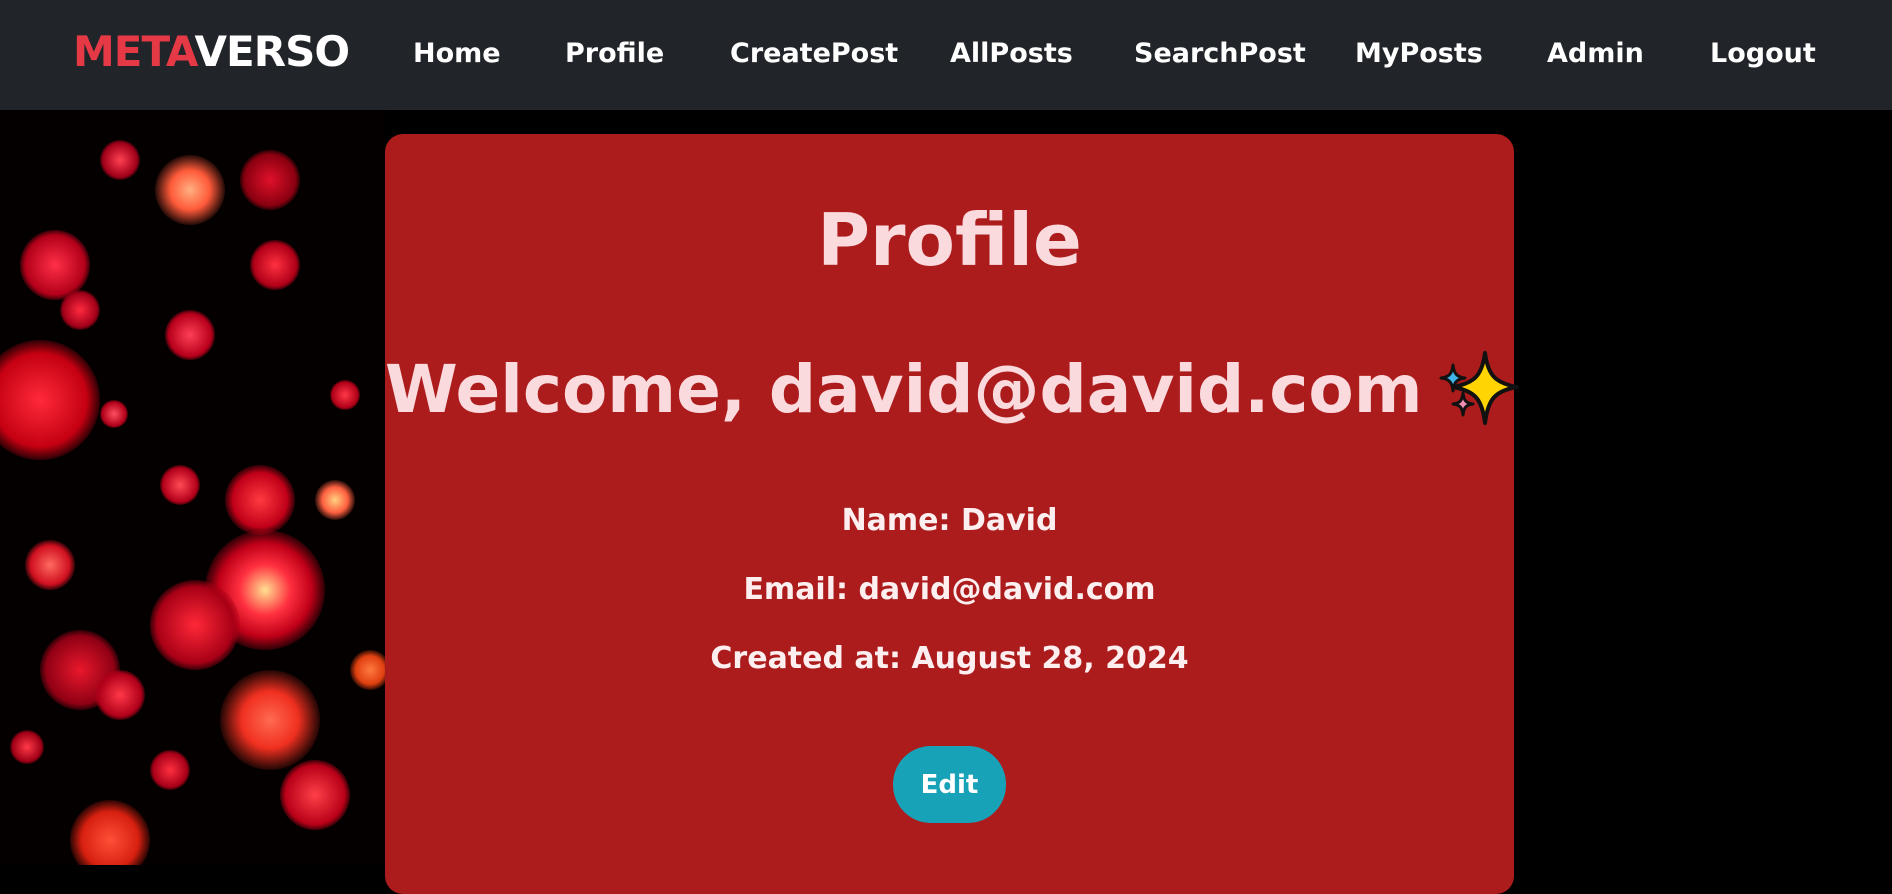 Image resolution: width=1892 pixels, height=894 pixels. What do you see at coordinates (457, 54) in the screenshot?
I see `nav-home: Home` at bounding box center [457, 54].